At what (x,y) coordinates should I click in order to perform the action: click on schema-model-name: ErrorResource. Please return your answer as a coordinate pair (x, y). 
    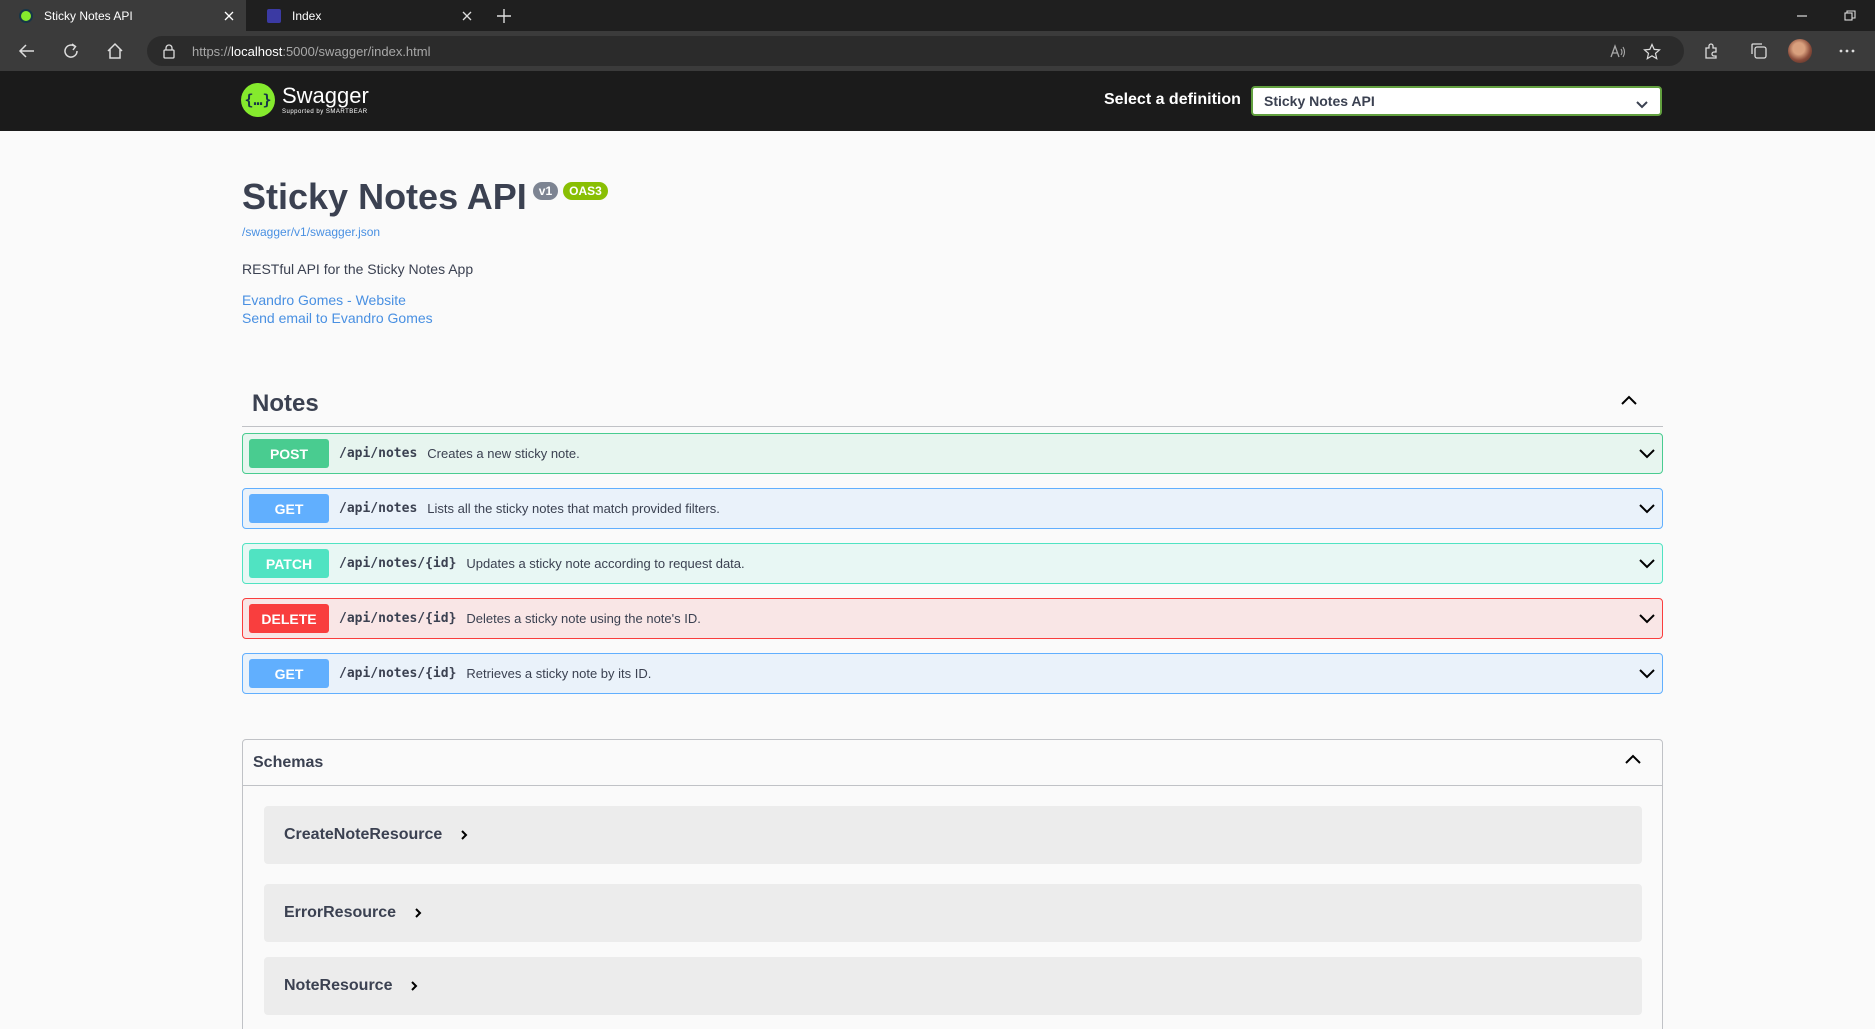
    Looking at the image, I should click on (340, 912).